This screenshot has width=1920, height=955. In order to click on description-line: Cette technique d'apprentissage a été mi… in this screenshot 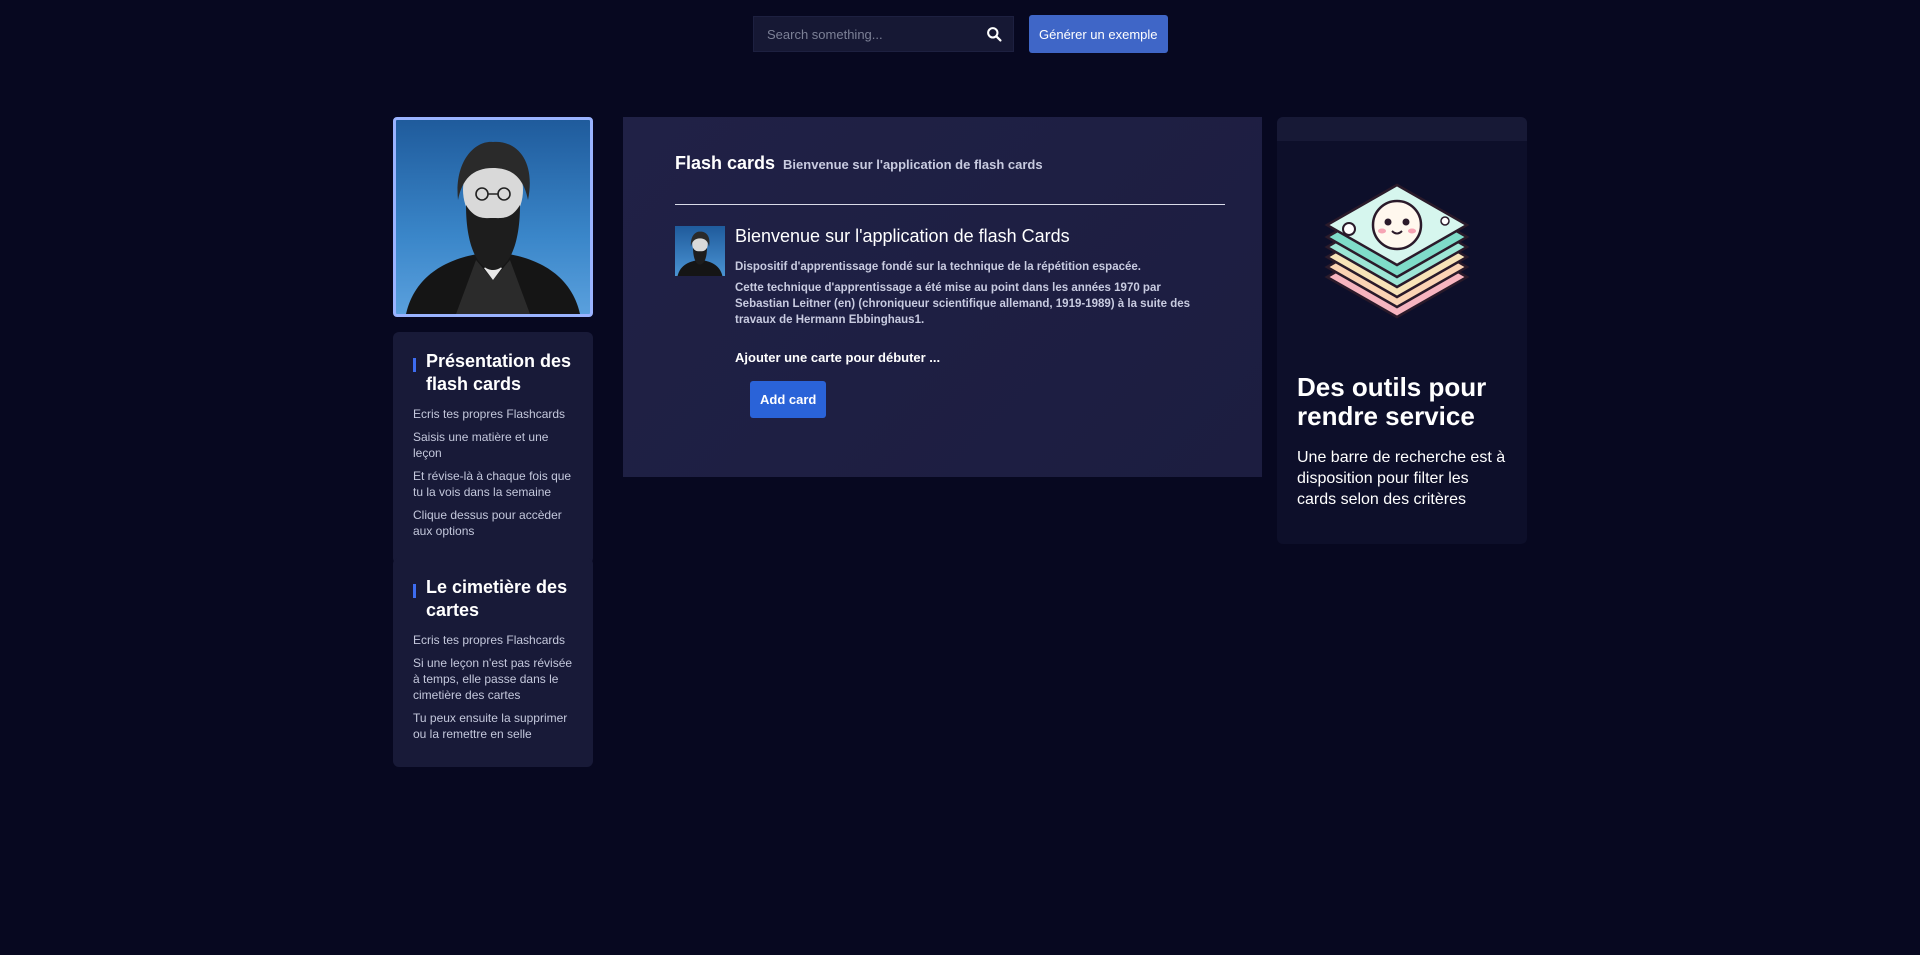, I will do `click(963, 304)`.